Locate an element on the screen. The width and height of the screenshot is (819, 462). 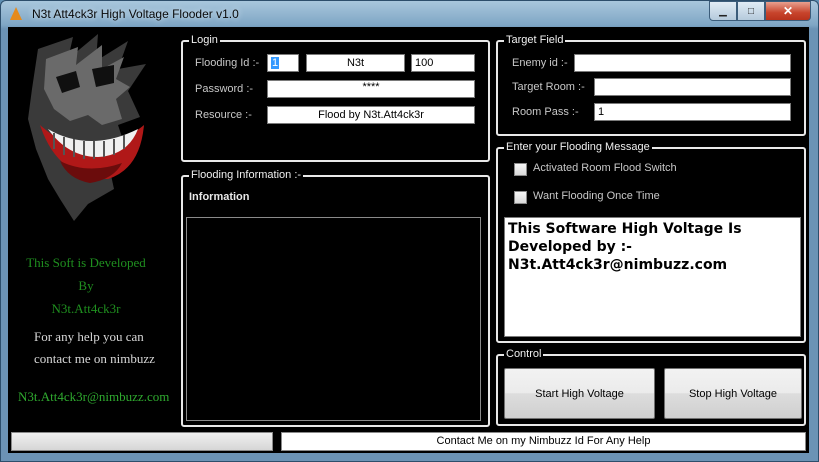
contact-status-field: Contact Me on my Nimbuzz Id For Any Help is located at coordinates (543, 441).